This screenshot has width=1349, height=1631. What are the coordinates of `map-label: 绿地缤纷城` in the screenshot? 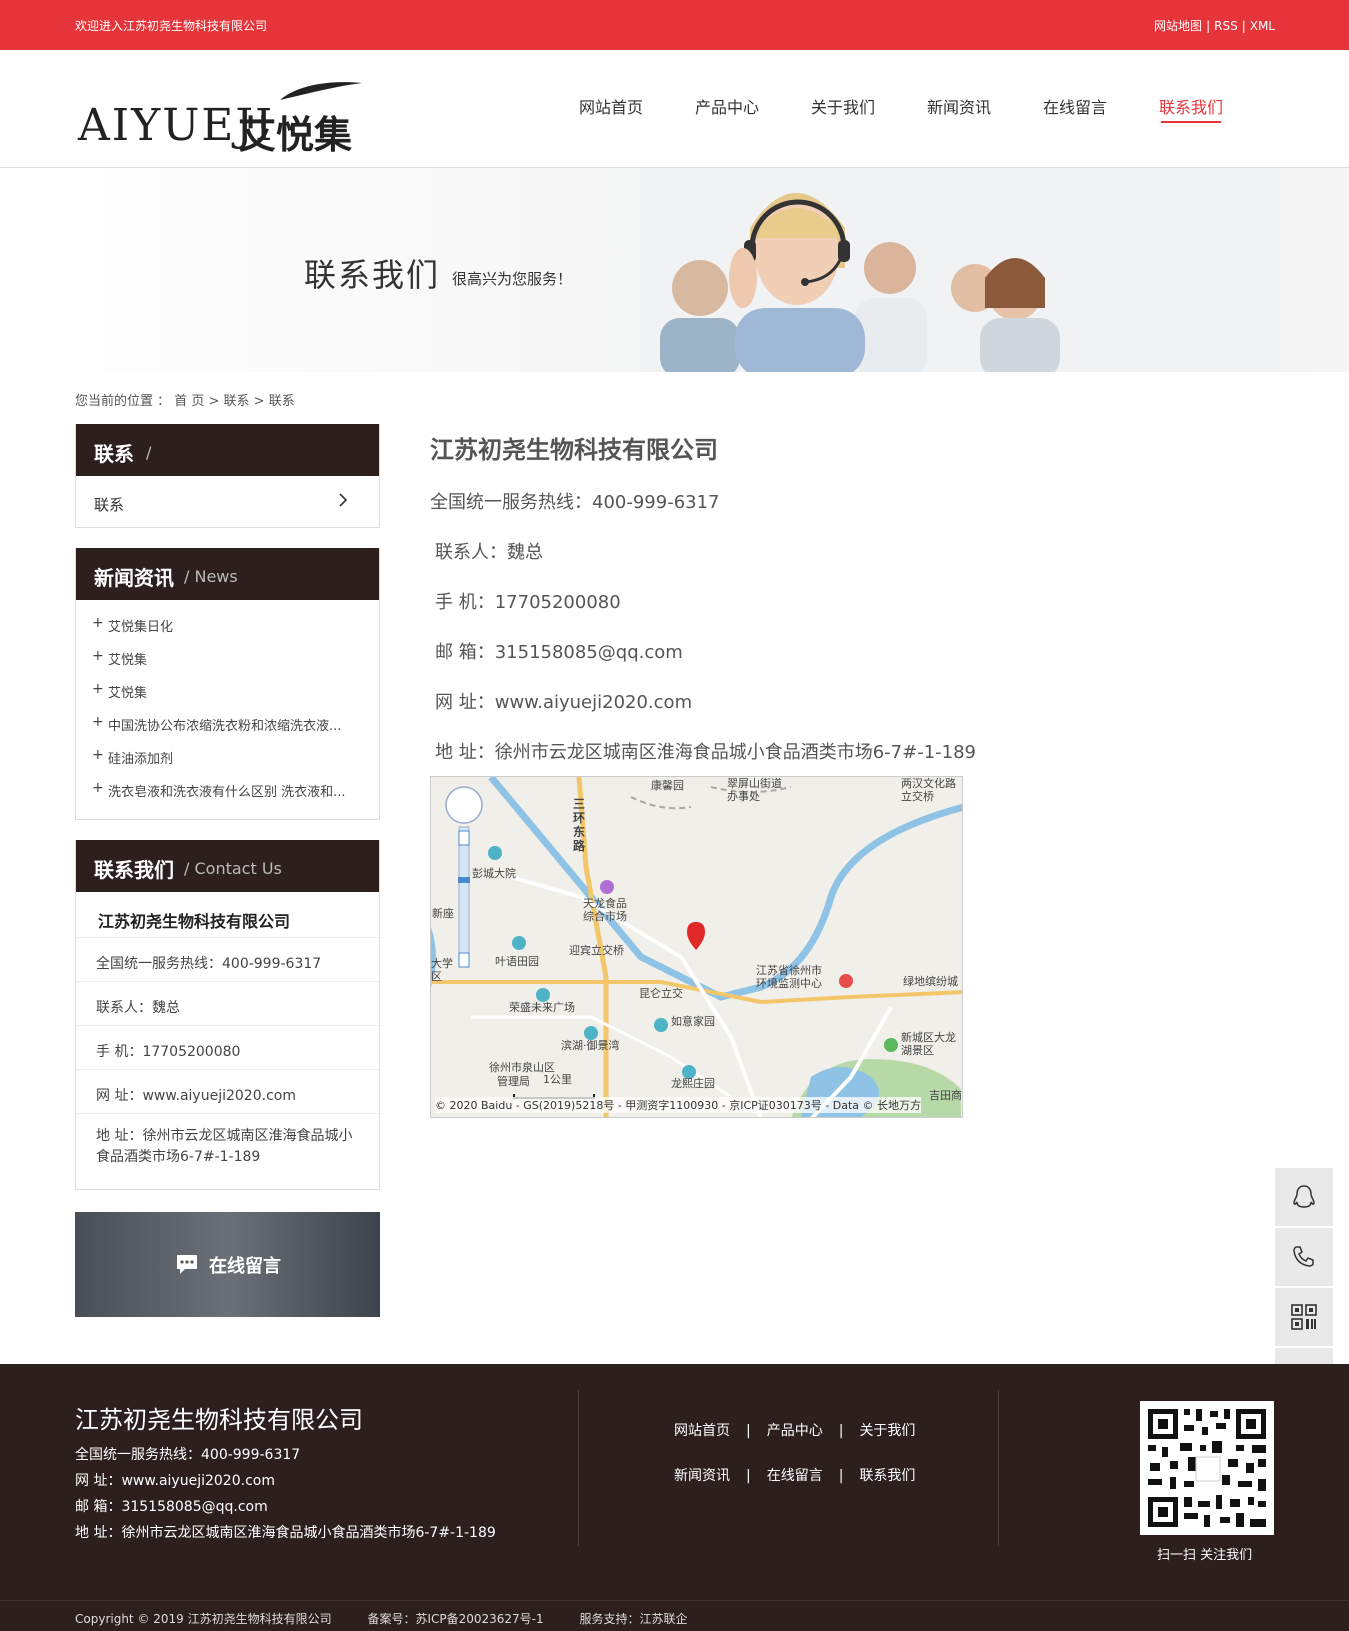 It's located at (930, 981).